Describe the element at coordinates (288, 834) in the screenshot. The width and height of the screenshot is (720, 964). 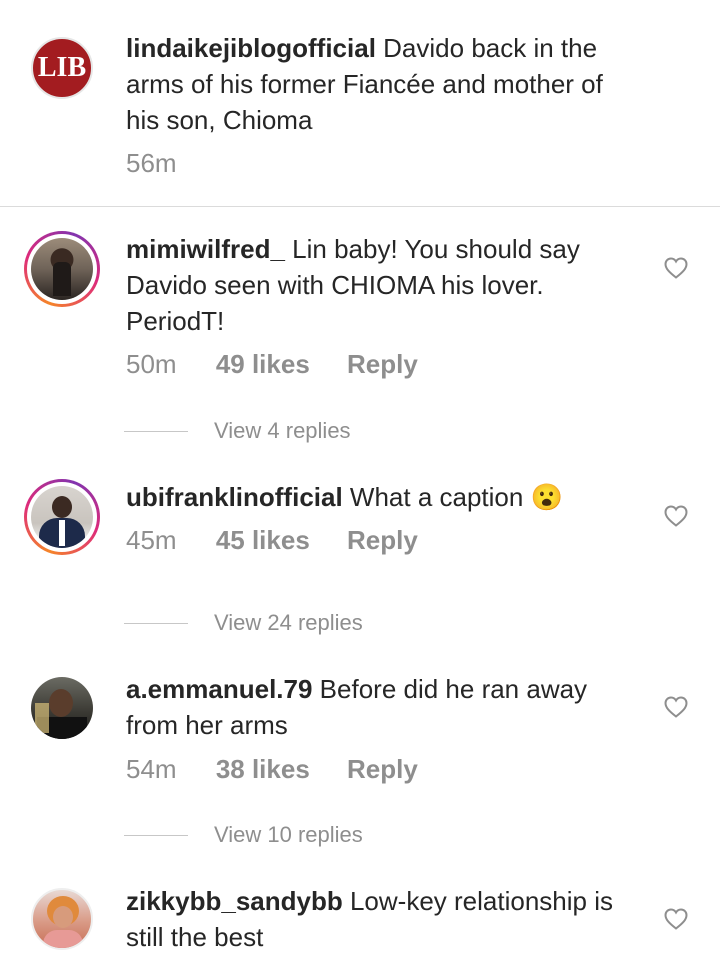
I see `view-replies-label: View 10 replies` at that location.